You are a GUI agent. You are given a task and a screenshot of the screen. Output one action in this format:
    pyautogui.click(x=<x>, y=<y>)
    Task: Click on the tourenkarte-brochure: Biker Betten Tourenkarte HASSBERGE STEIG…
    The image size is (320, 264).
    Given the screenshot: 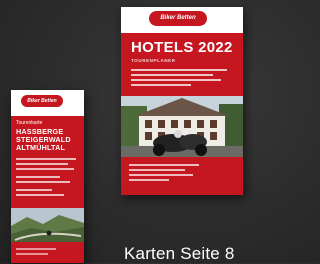 What is the action you would take?
    pyautogui.click(x=47, y=176)
    